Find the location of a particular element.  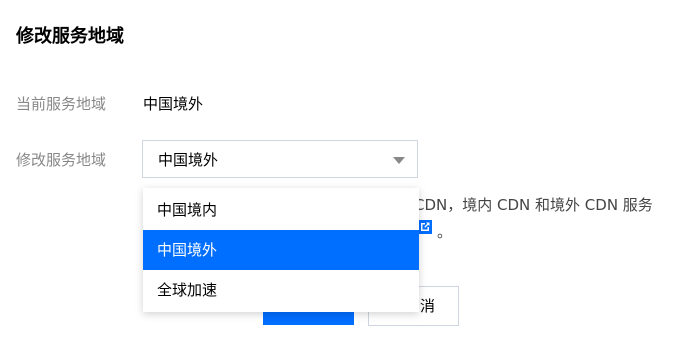

cancel-button-label: 消 is located at coordinates (428, 306).